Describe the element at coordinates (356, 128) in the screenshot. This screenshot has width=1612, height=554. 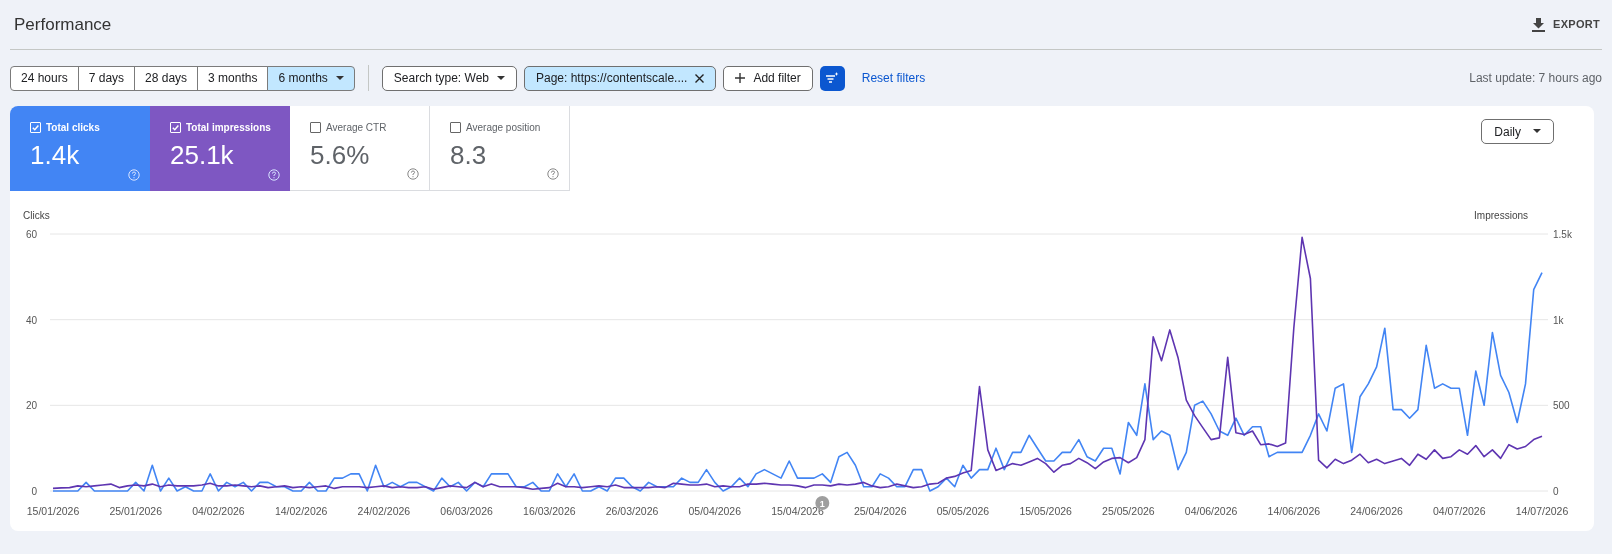
I see `metric-label: Average CTR` at that location.